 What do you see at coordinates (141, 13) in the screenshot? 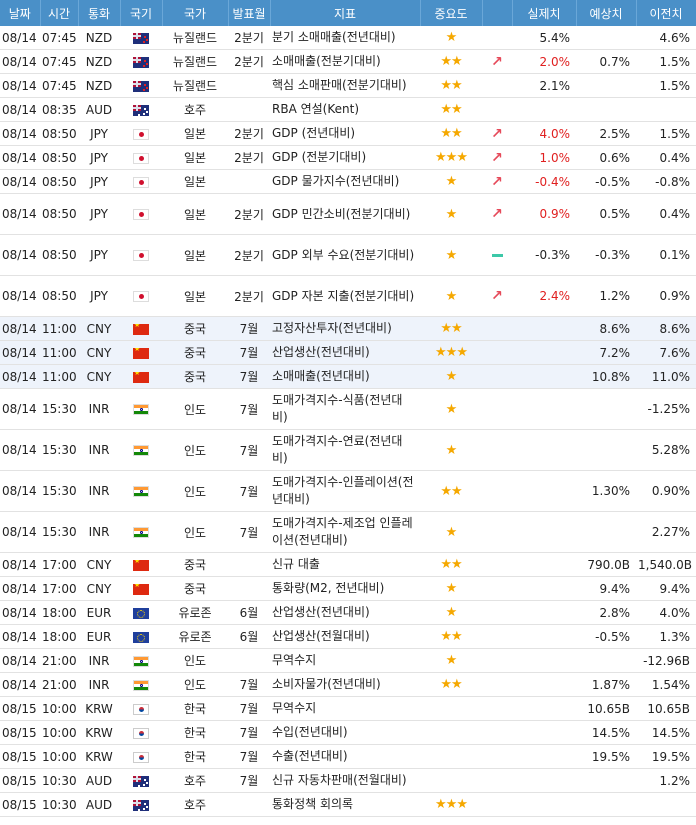
I see `header-flag: 국기` at bounding box center [141, 13].